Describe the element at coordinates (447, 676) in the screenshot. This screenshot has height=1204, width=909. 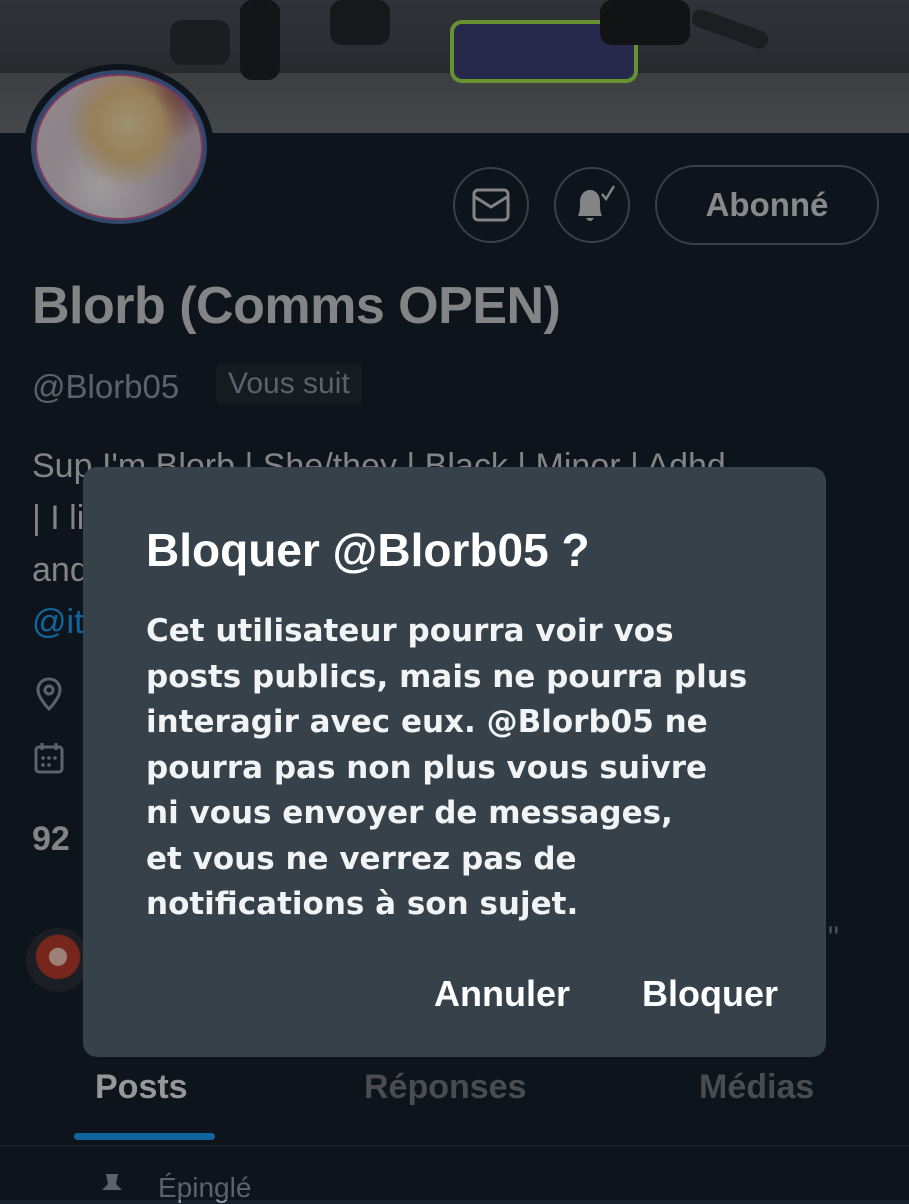
I see `dialog-body-line: posts publics, mais ne pourra plus` at that location.